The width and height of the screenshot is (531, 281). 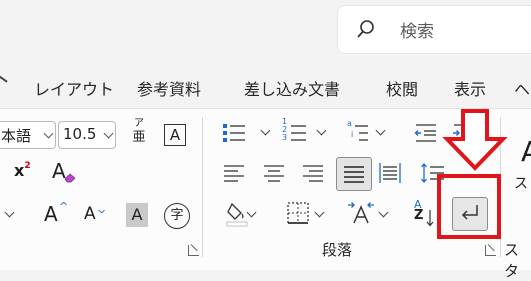 I want to click on enclose-characters-button: 字, so click(x=177, y=216).